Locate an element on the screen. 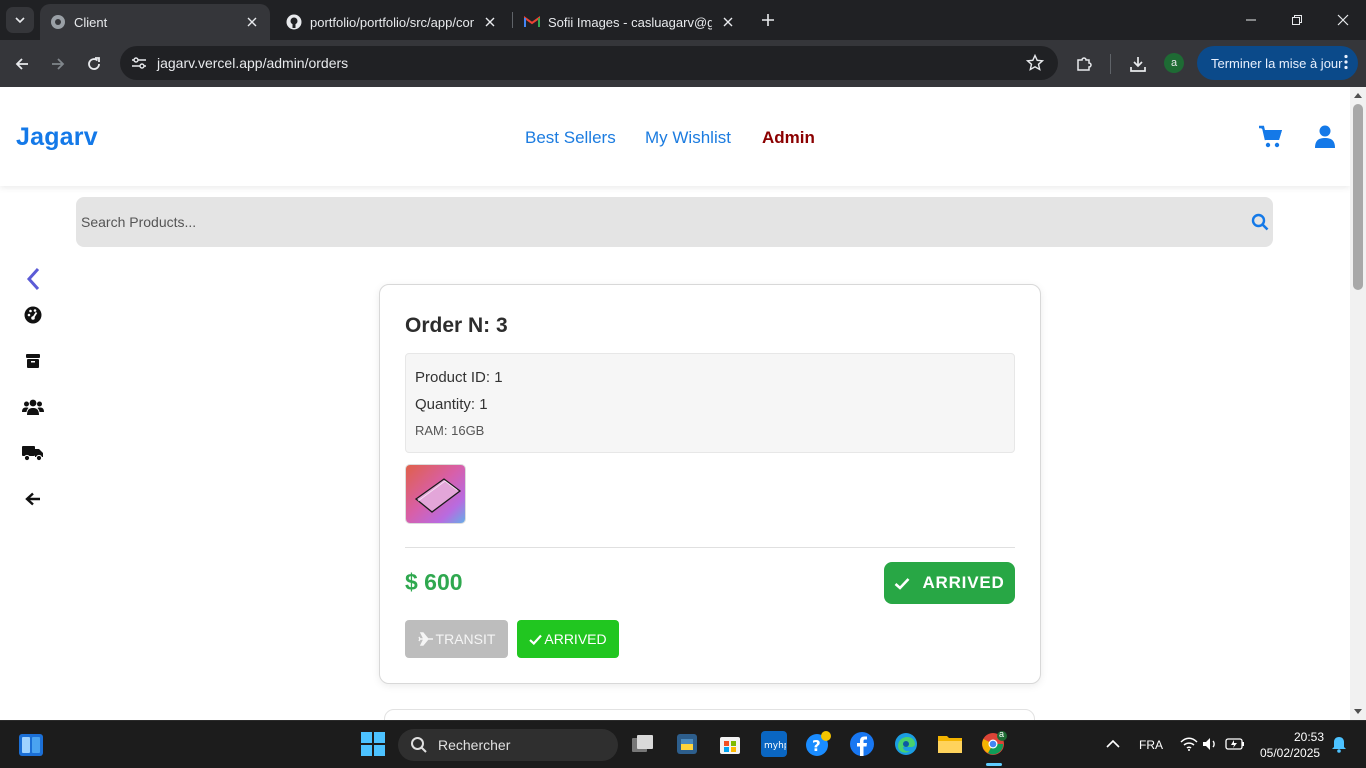 This screenshot has height=768, width=1366. mark-transit-button: TRANSIT is located at coordinates (456, 639).